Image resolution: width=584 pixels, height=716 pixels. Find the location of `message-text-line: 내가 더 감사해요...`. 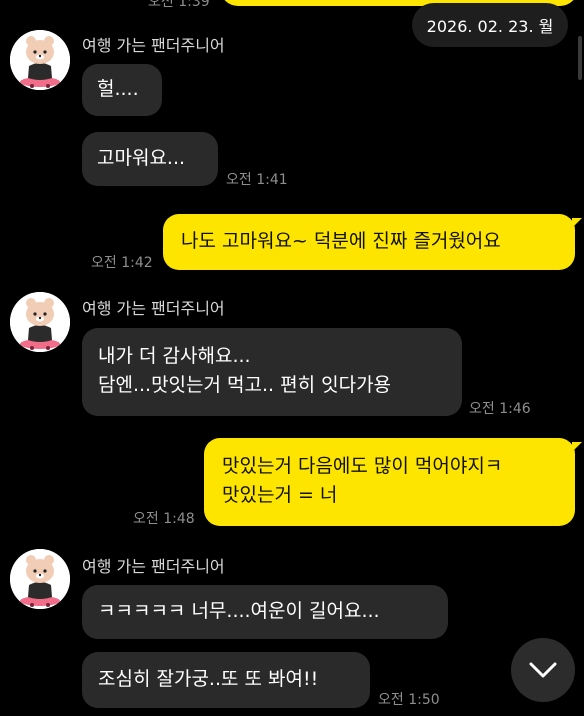

message-text-line: 내가 더 감사해요... is located at coordinates (174, 356).